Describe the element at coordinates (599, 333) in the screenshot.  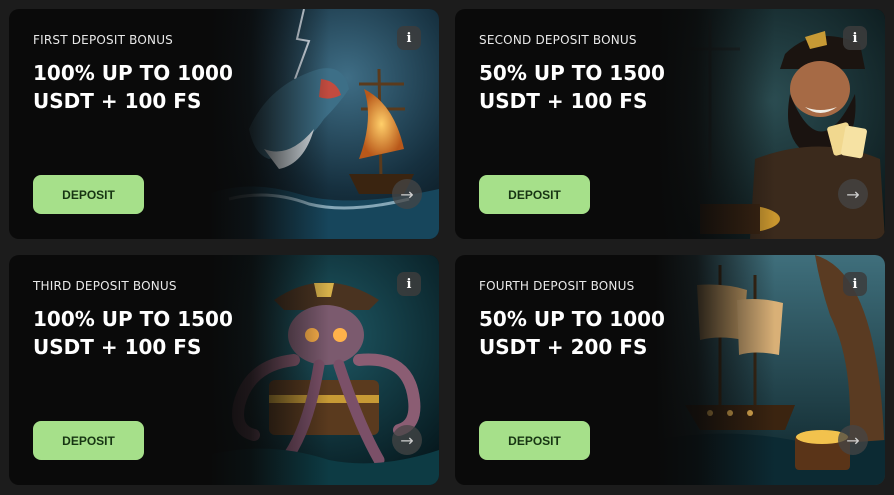
I see `bonus-headline: 50% UP TO 1000 USDT + 200 FS` at that location.